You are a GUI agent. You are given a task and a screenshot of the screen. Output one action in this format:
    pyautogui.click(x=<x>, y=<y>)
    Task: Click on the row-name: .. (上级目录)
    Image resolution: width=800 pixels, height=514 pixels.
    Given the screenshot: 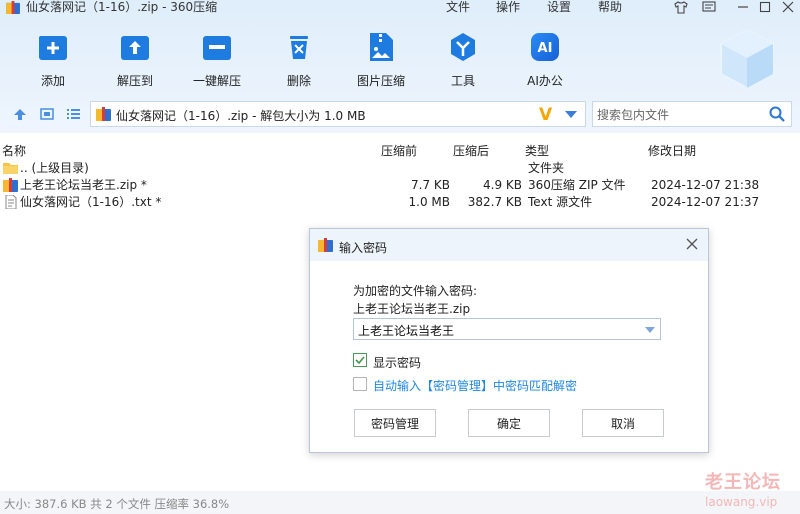 What is the action you would take?
    pyautogui.click(x=54, y=168)
    